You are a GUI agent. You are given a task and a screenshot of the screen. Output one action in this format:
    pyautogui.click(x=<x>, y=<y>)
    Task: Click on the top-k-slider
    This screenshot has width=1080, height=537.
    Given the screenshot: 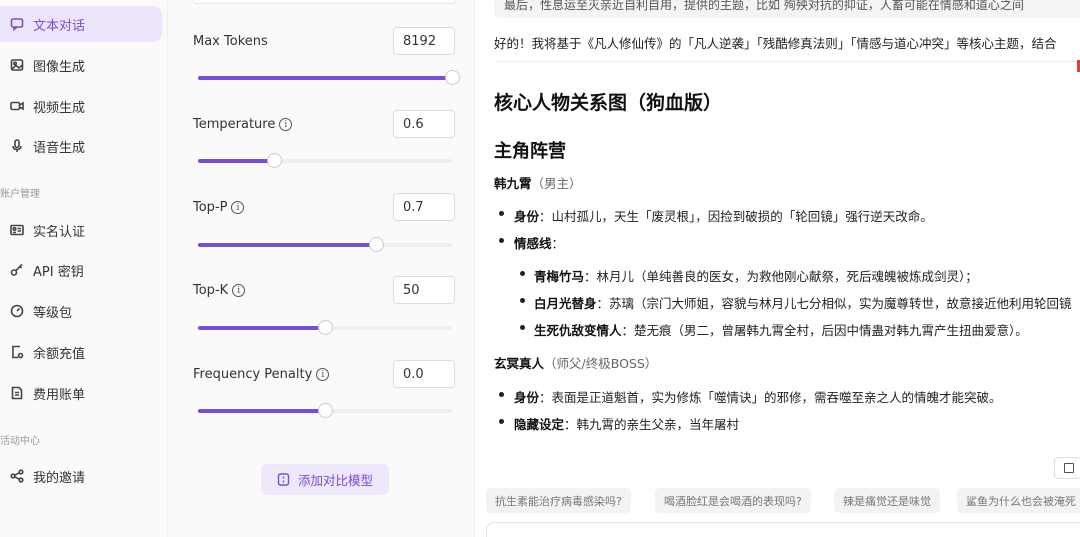 What is the action you would take?
    pyautogui.click(x=325, y=327)
    